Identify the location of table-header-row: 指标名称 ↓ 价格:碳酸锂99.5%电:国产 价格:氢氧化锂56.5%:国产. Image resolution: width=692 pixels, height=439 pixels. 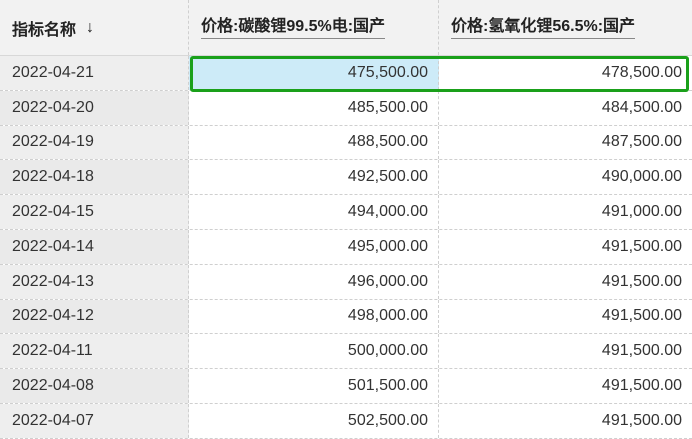
(346, 28).